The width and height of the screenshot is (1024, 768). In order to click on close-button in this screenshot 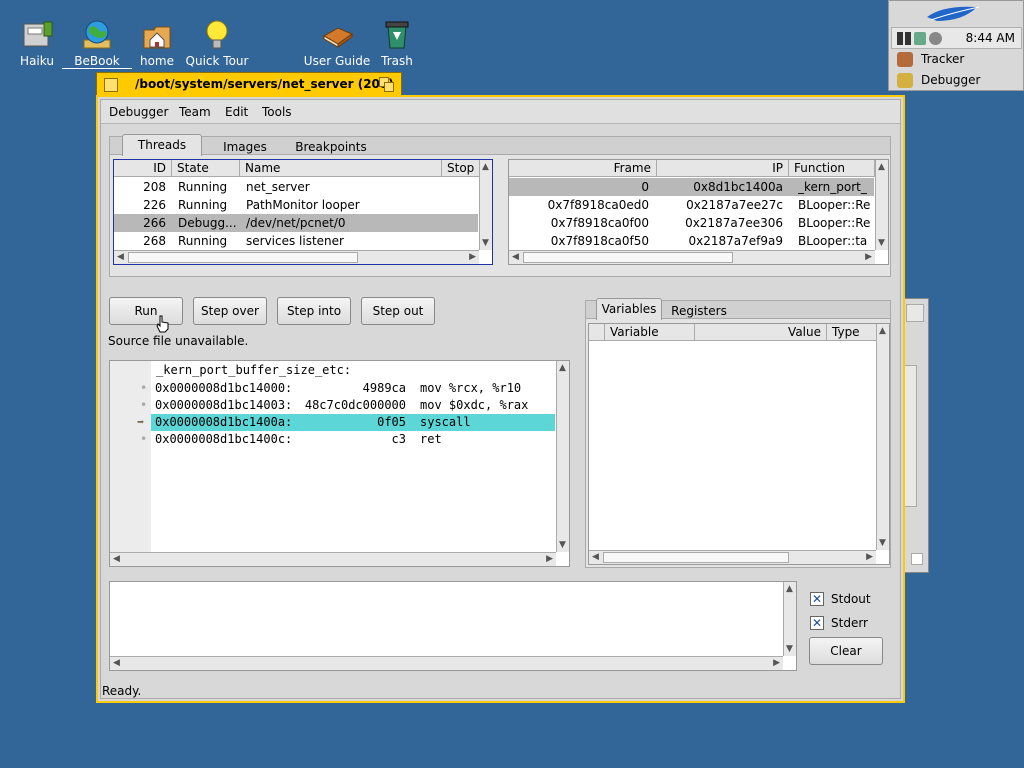, I will do `click(111, 85)`.